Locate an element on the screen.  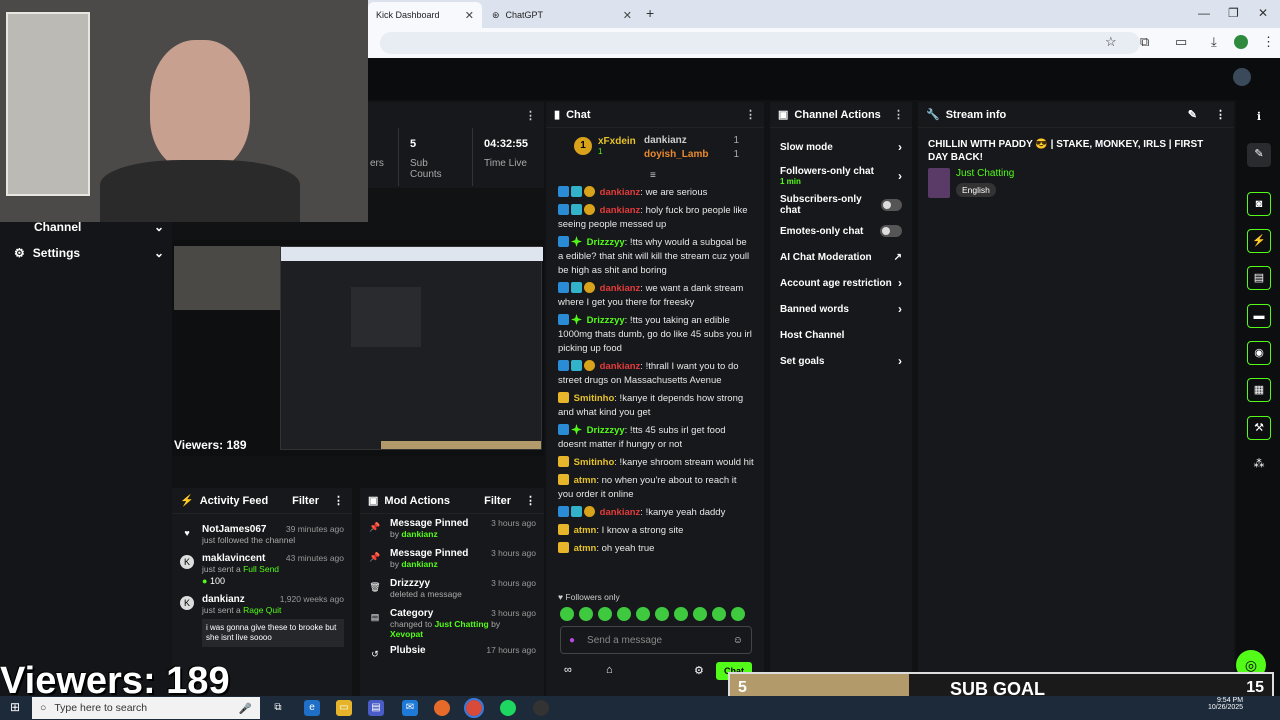
cast-icon: ▭ is located at coordinates (1181, 42).